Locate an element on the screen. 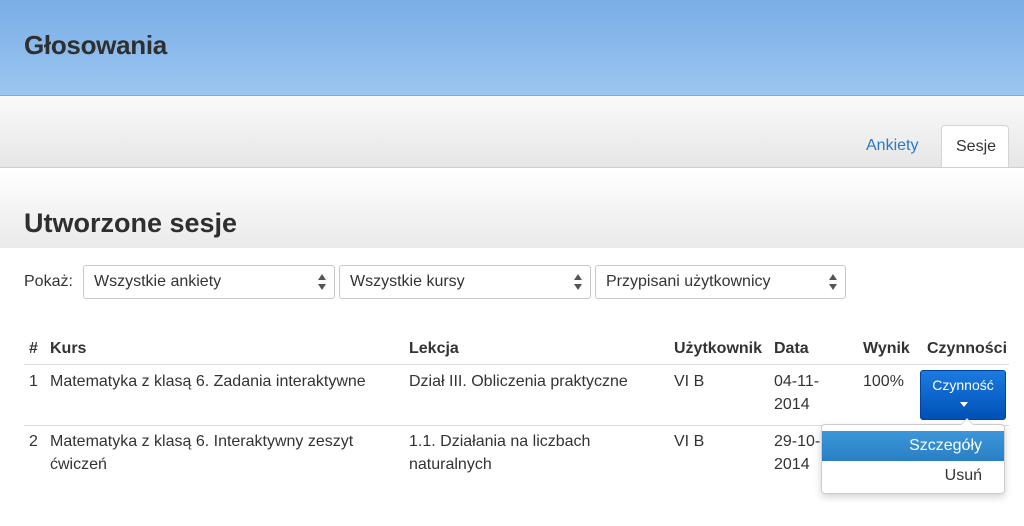  course-filter-select: Wszystkie kursy is located at coordinates (465, 282).